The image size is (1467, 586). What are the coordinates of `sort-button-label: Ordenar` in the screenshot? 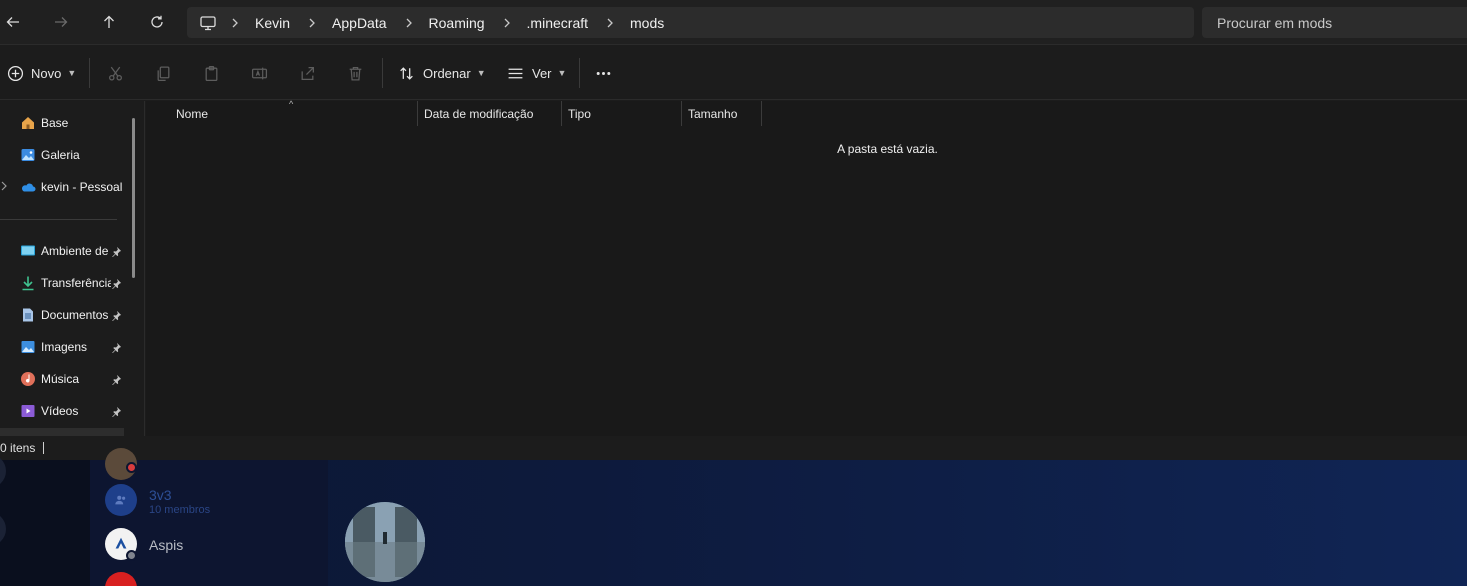 It's located at (447, 73).